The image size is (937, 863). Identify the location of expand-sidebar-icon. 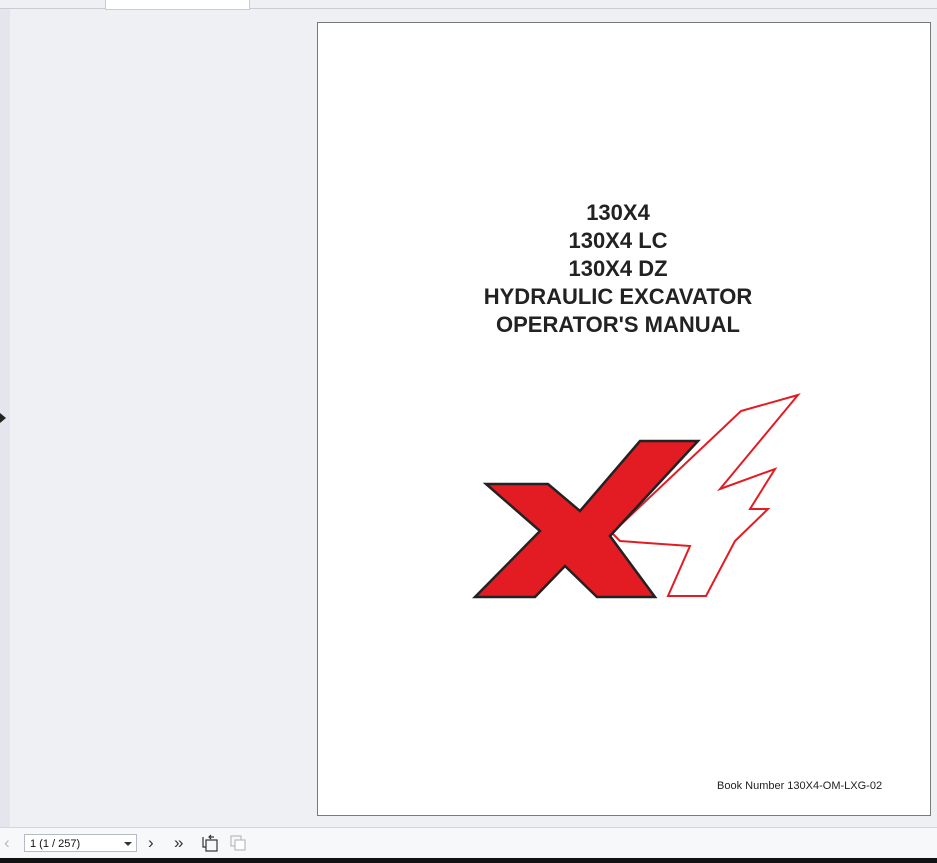
(3, 418).